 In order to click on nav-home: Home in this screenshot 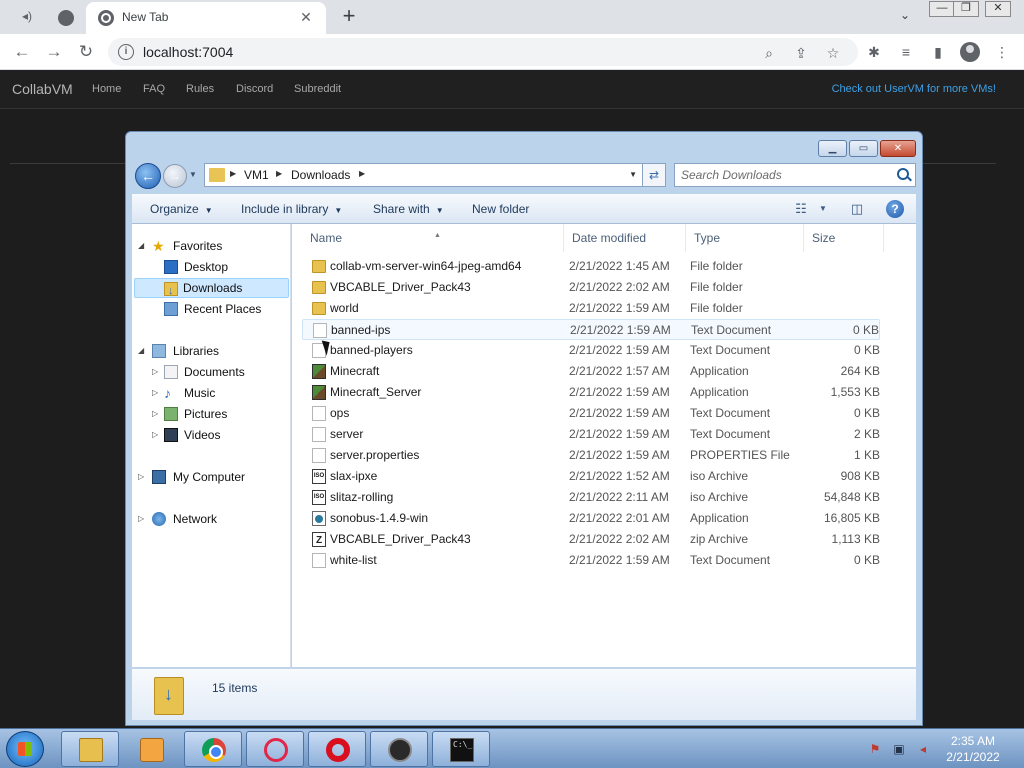, I will do `click(106, 89)`.